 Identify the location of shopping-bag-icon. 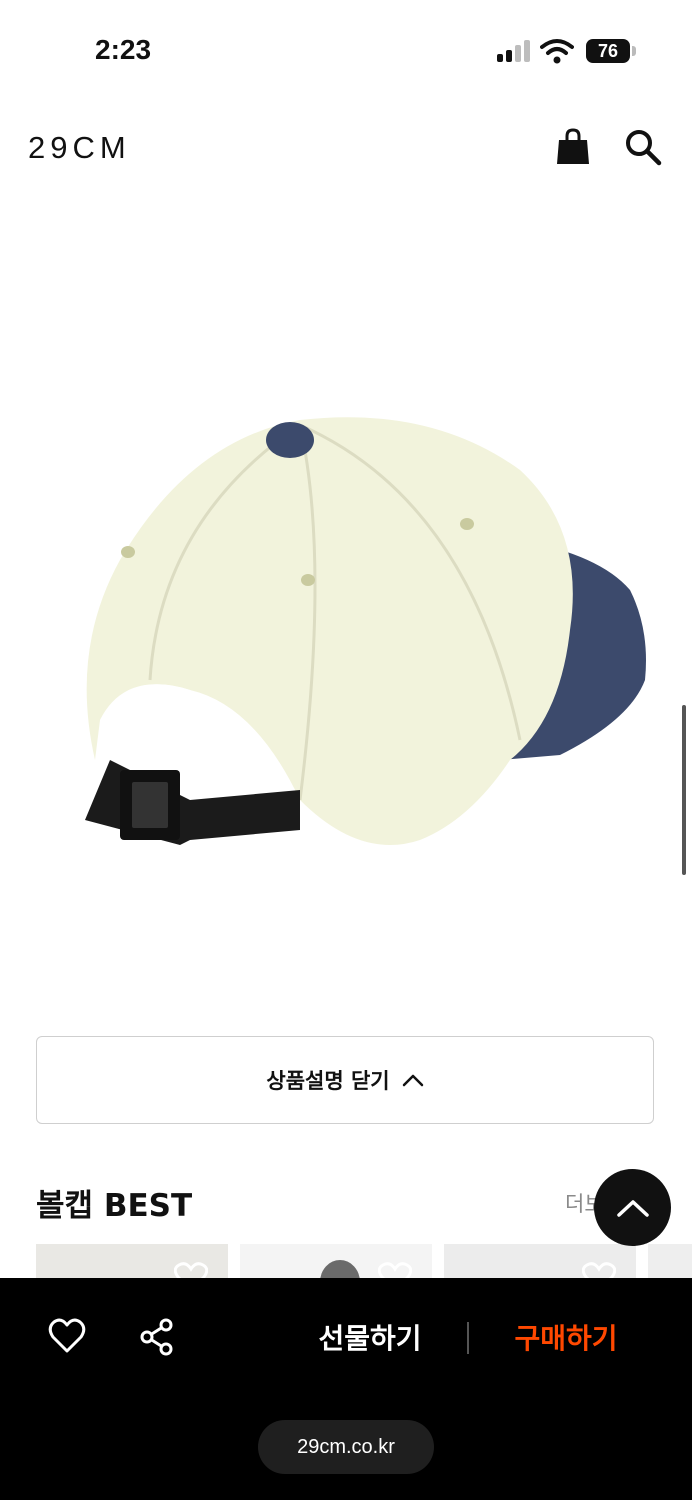
(573, 147).